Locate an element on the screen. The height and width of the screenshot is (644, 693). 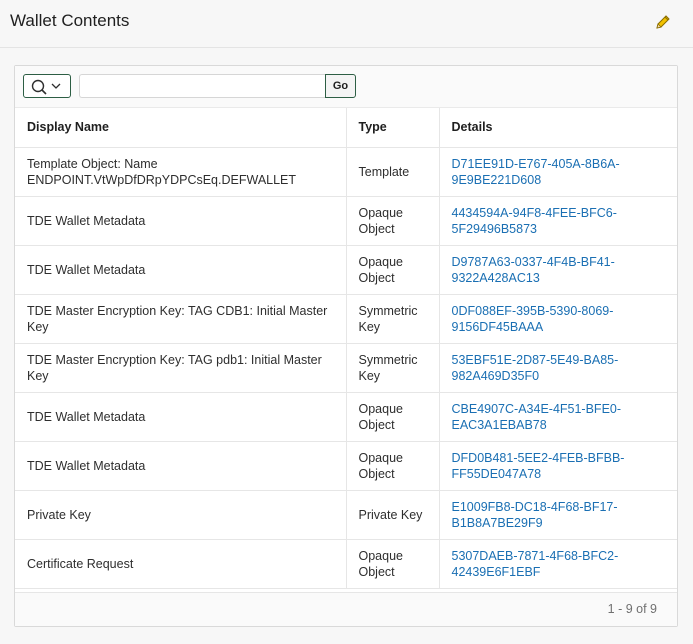
details-link: D71EE91D-E767-405A-8B6A-9E9BE221D608 is located at coordinates (536, 172).